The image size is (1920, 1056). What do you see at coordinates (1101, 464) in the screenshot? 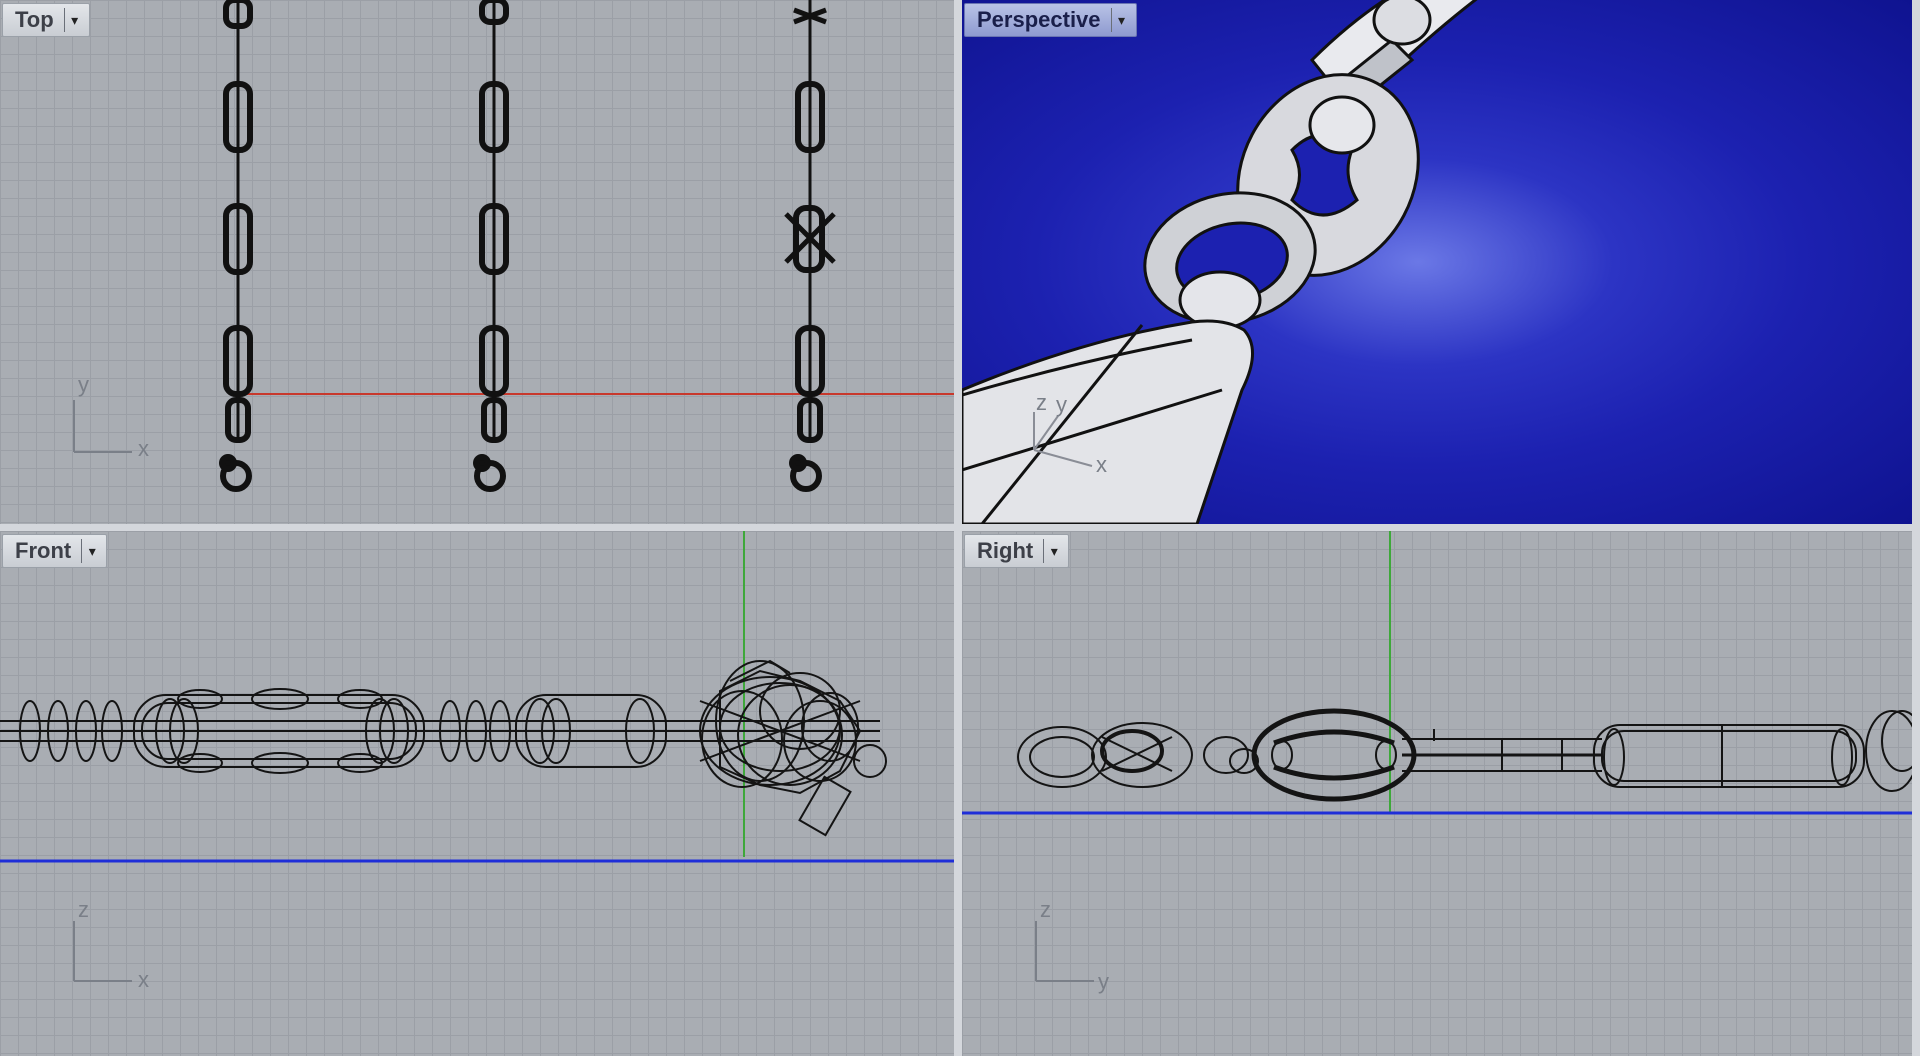
I see `persp-axis-x-label: x` at bounding box center [1101, 464].